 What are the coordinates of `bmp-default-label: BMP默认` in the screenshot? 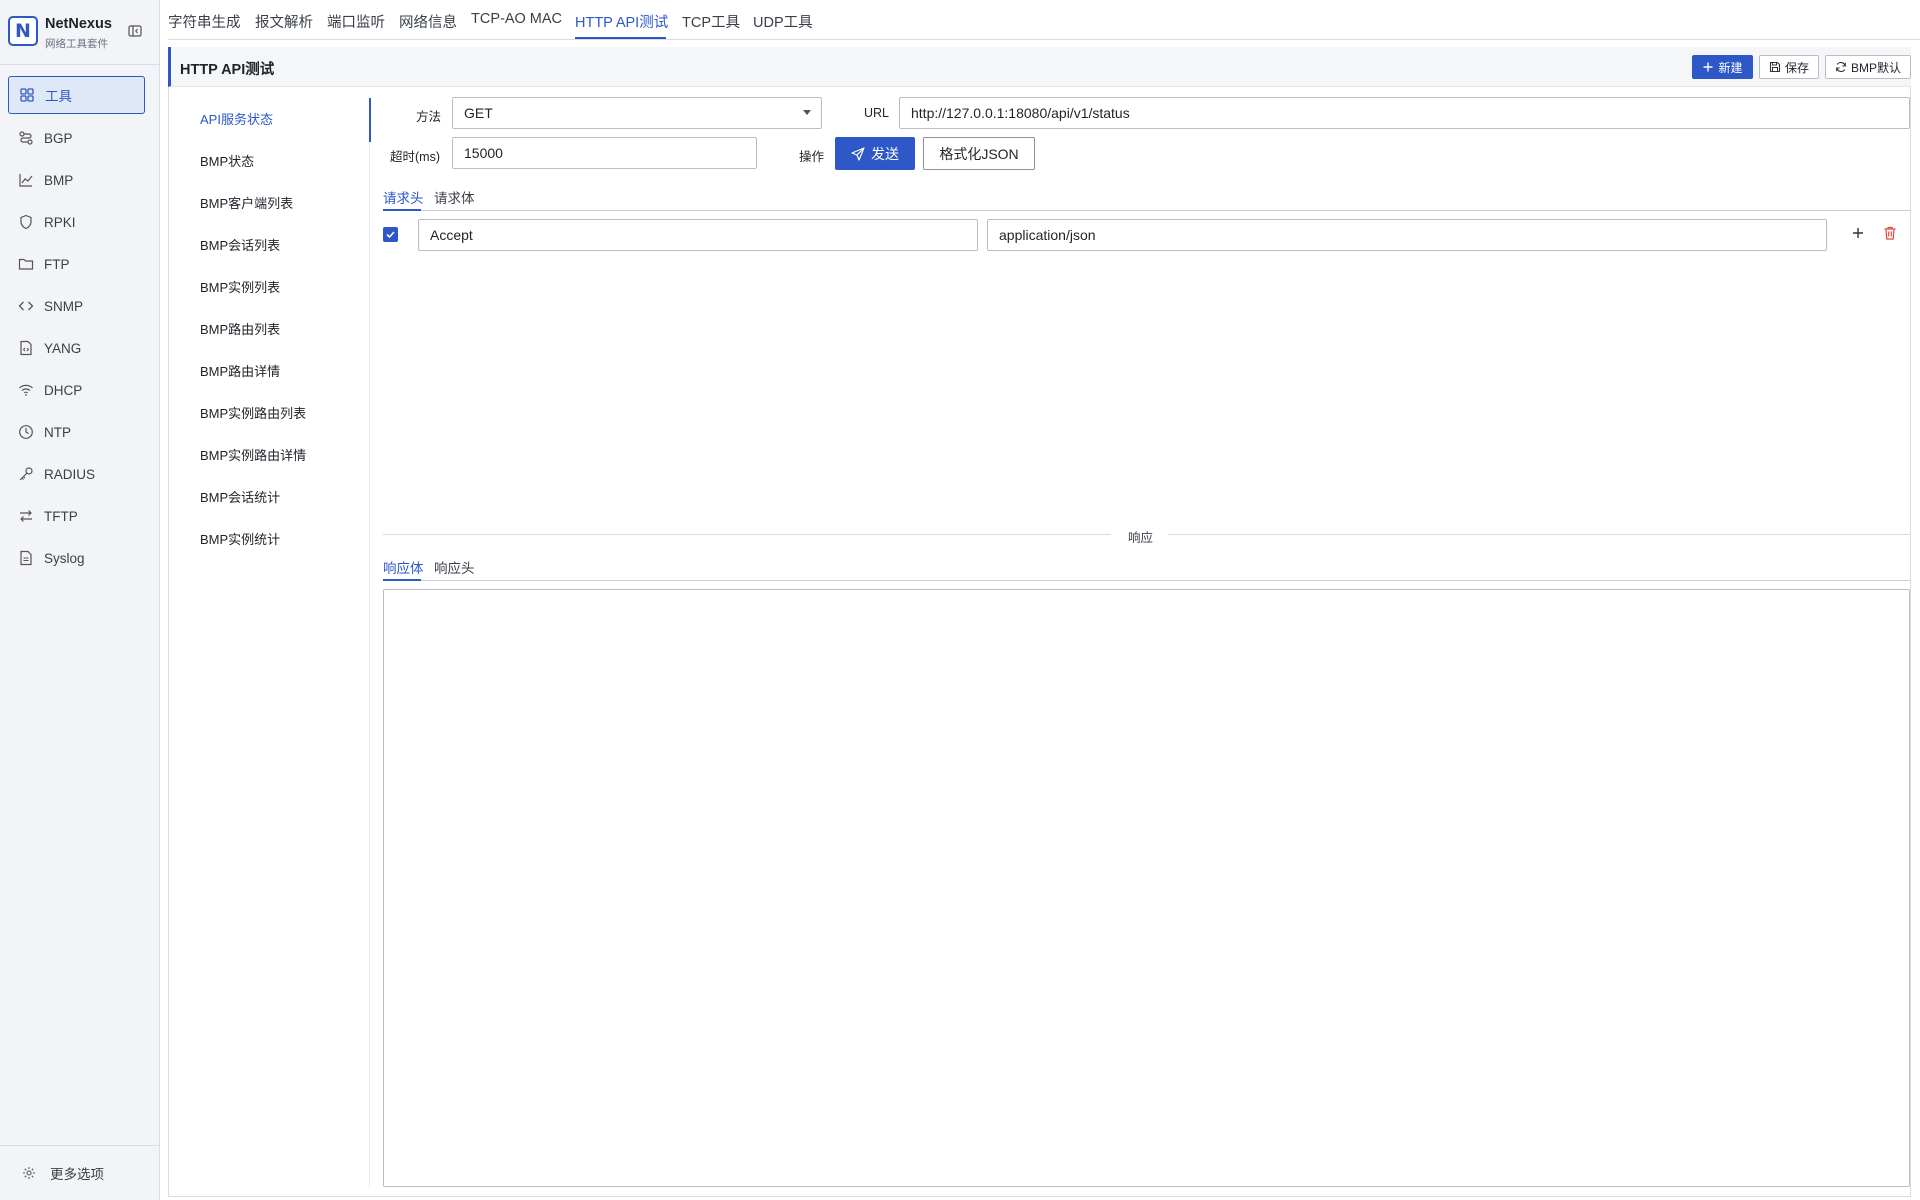 It's located at (1875, 67).